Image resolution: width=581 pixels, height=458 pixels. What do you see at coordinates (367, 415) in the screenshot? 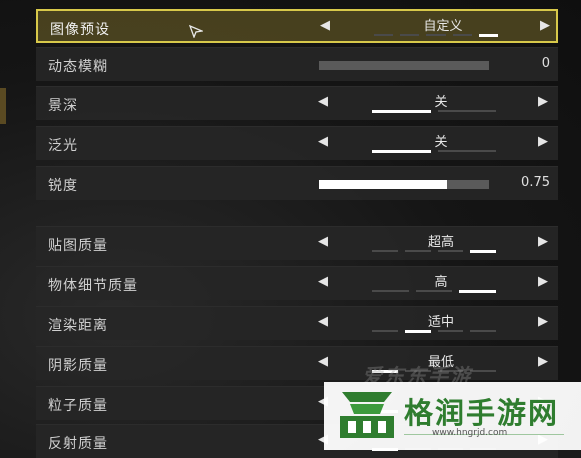
I see `site-logo-icon` at bounding box center [367, 415].